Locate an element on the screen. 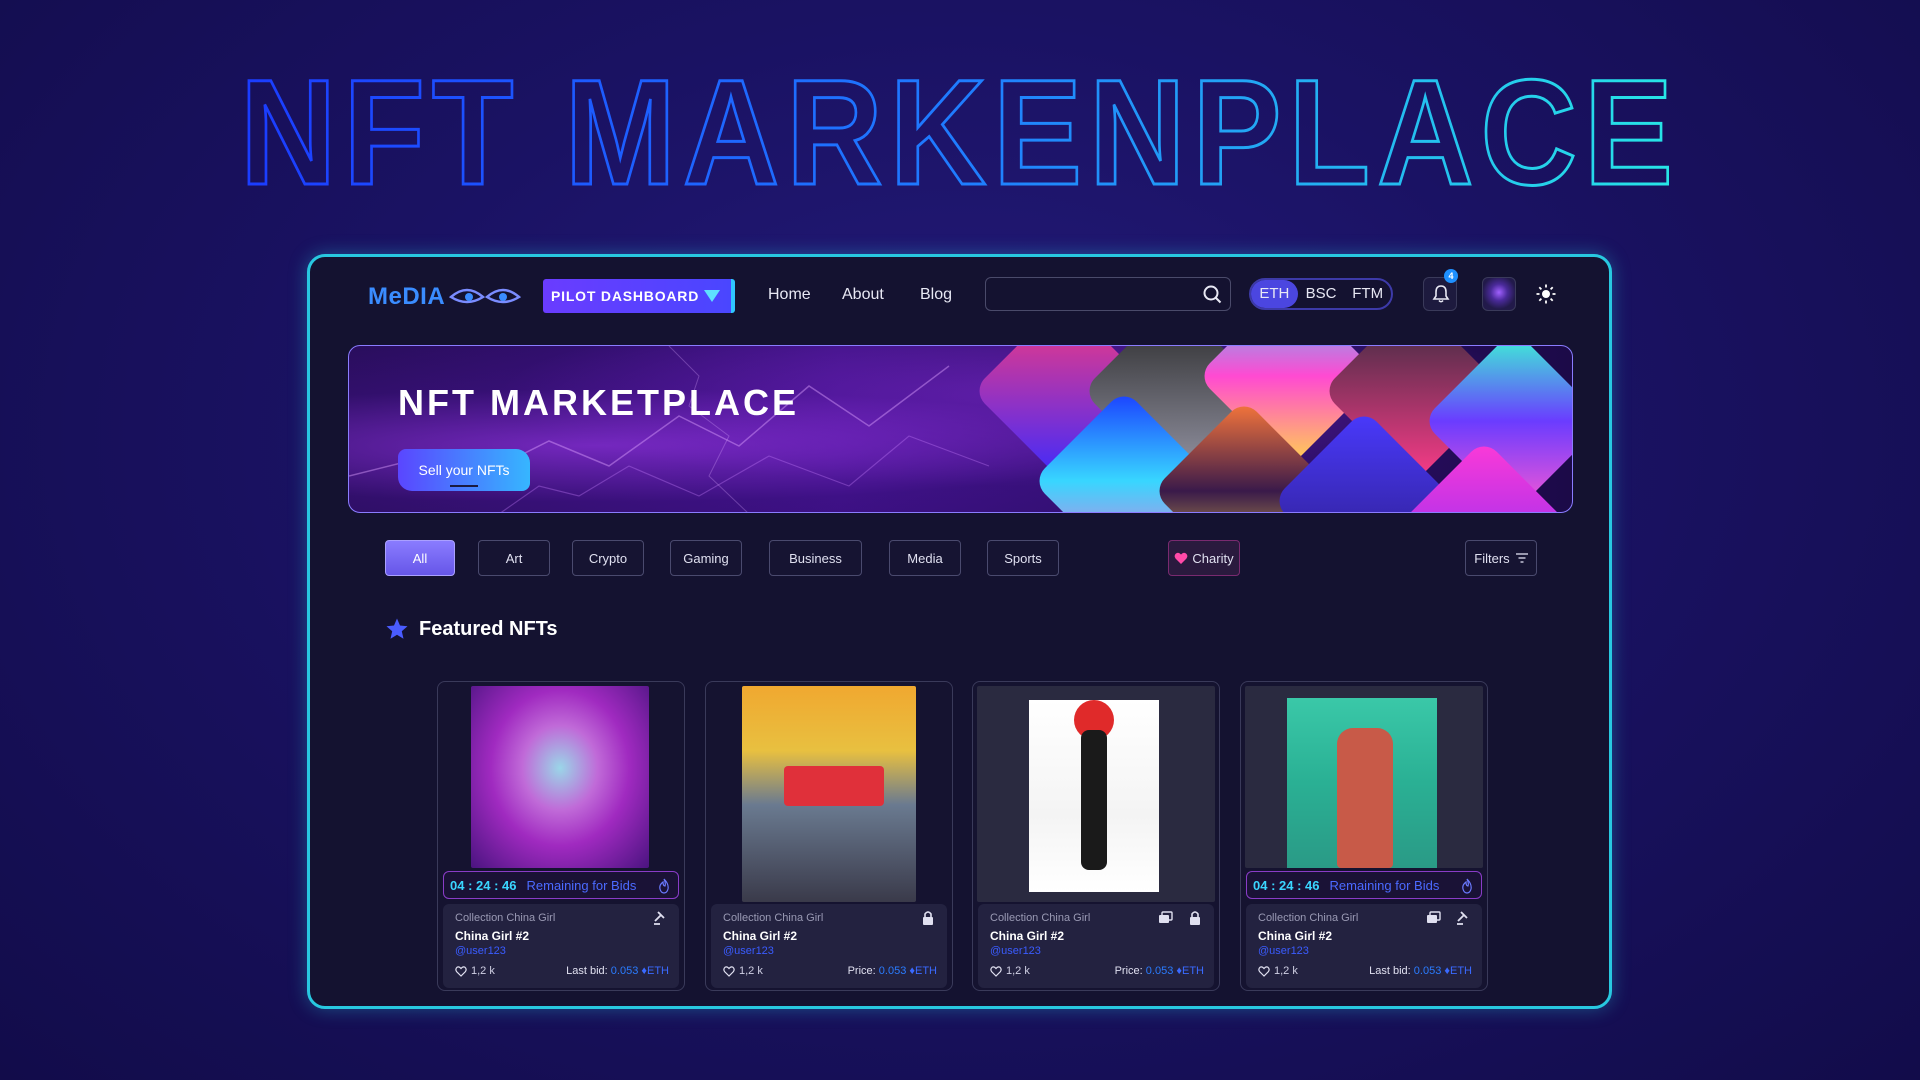  search-input is located at coordinates (1108, 294).